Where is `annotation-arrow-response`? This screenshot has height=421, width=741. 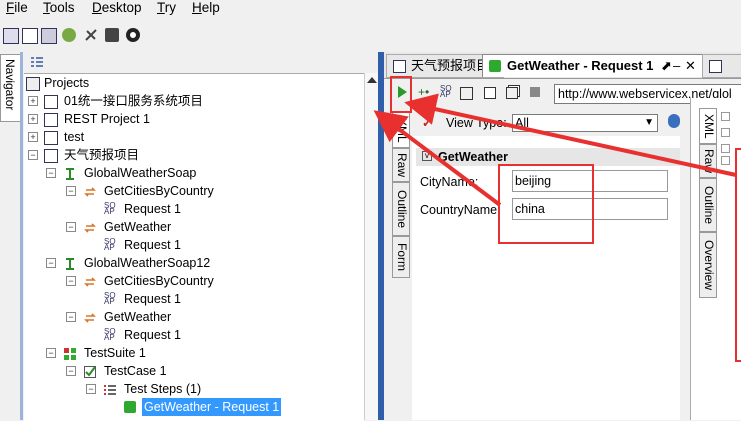 annotation-arrow-response is located at coordinates (570, 135).